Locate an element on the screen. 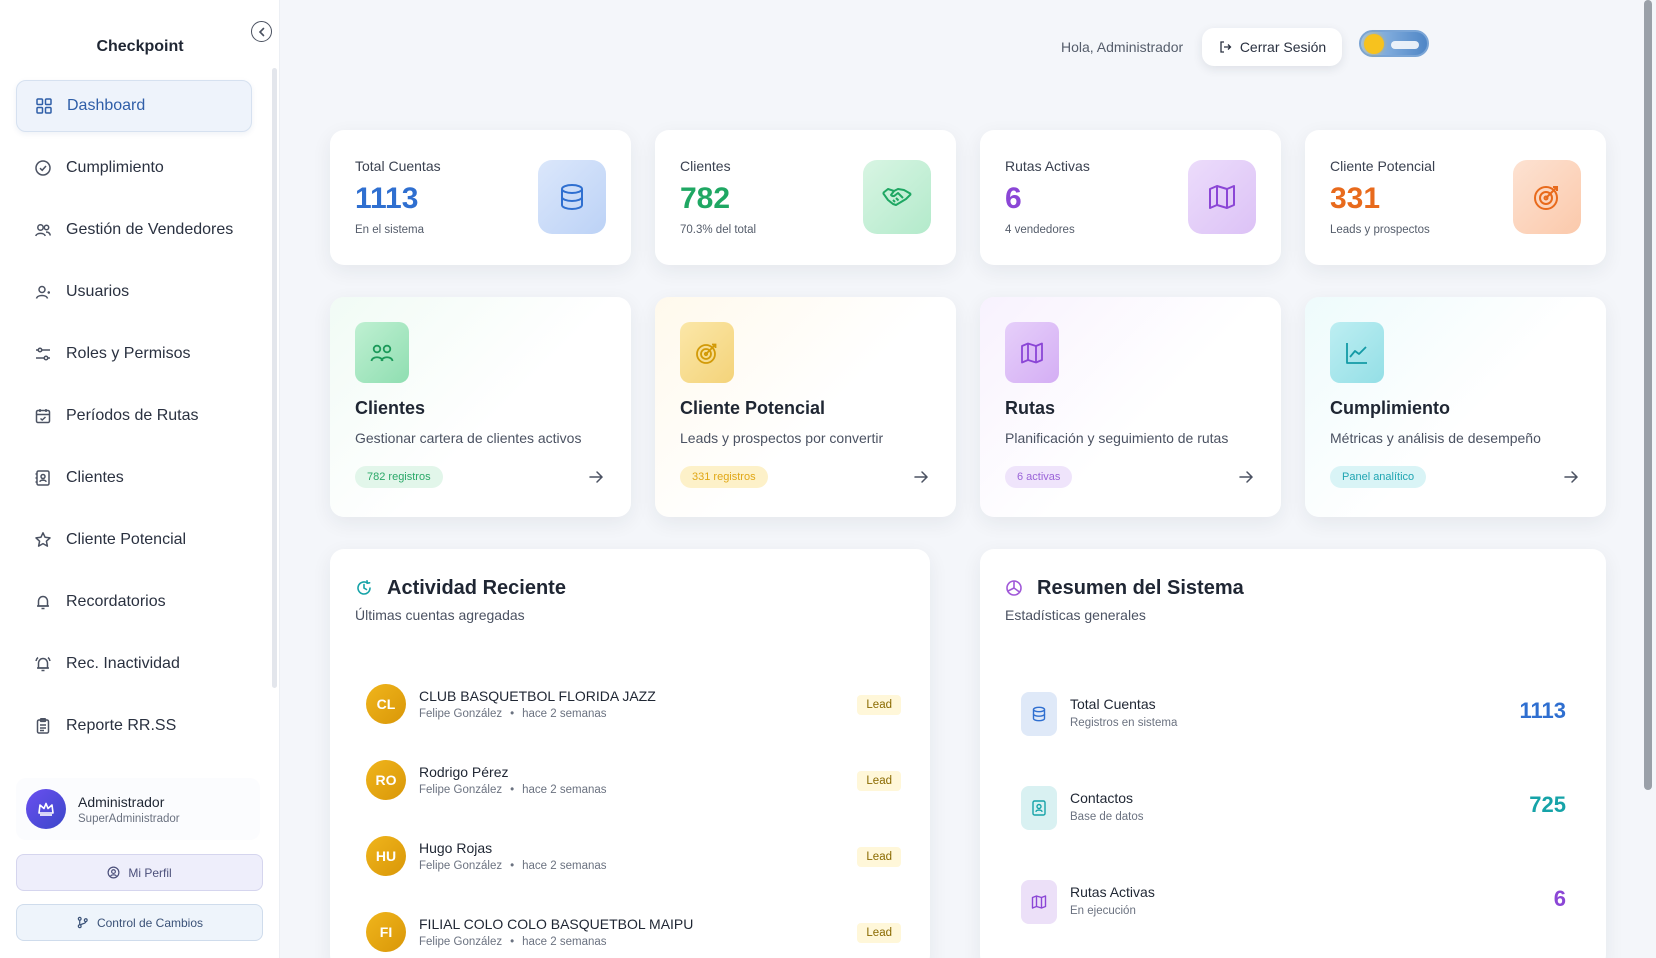 Image resolution: width=1656 pixels, height=958 pixels. sidebar-scrollbar is located at coordinates (274, 378).